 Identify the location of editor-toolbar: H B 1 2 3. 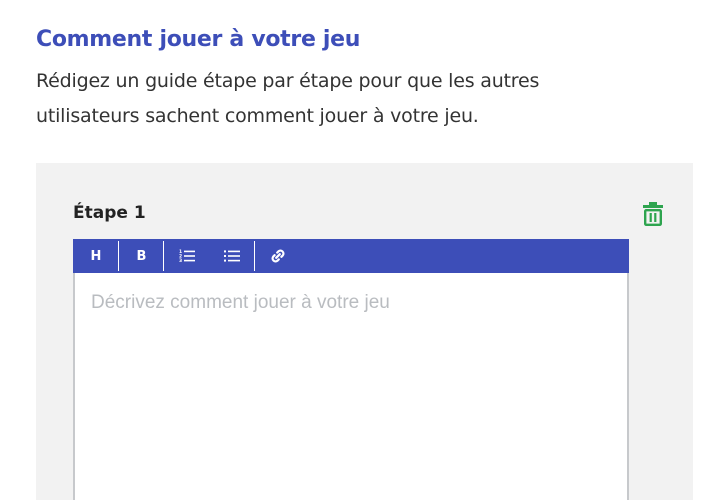
(351, 256).